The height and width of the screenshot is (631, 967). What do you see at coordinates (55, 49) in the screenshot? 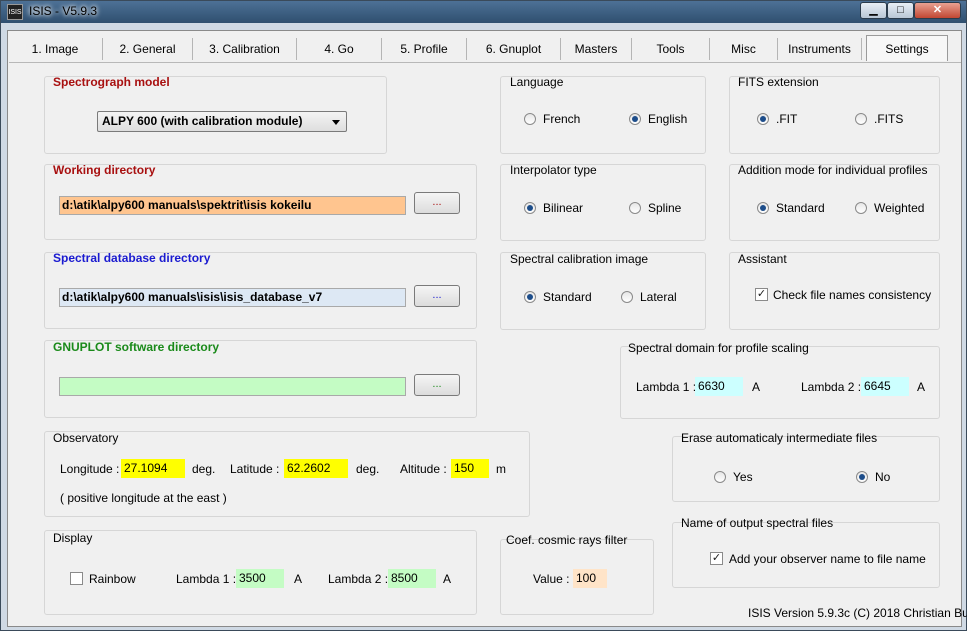
I see `tab-image: 1. Image` at bounding box center [55, 49].